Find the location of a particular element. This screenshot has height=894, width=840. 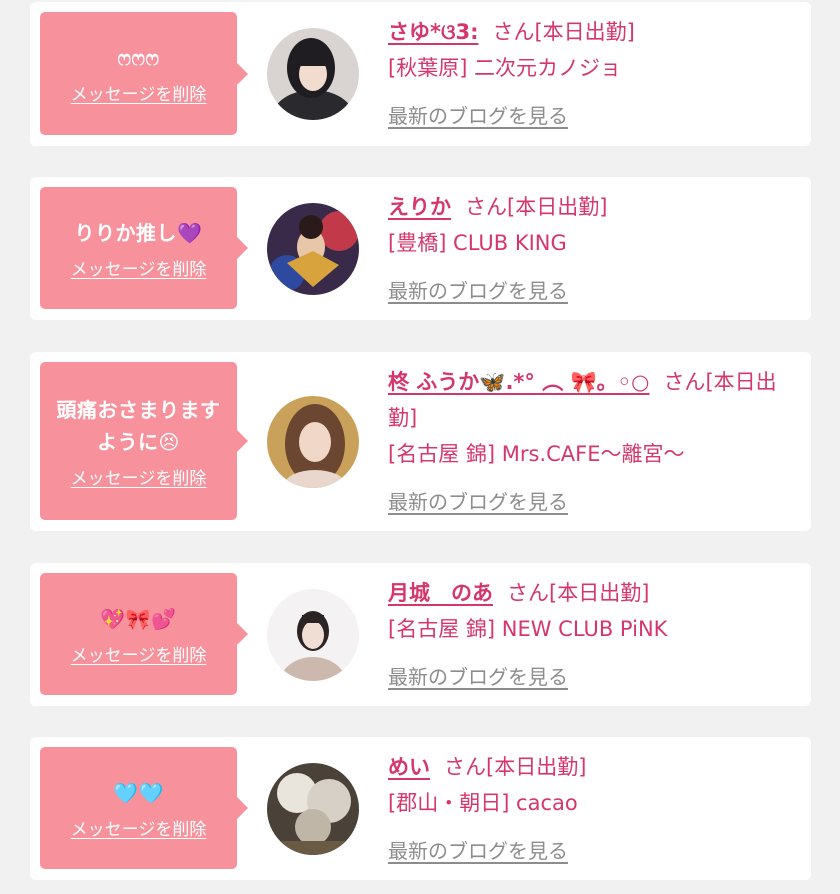

cast-name-link: 柊 ふうか🦋.*° ︵ 🎀。◦○ is located at coordinates (518, 382).